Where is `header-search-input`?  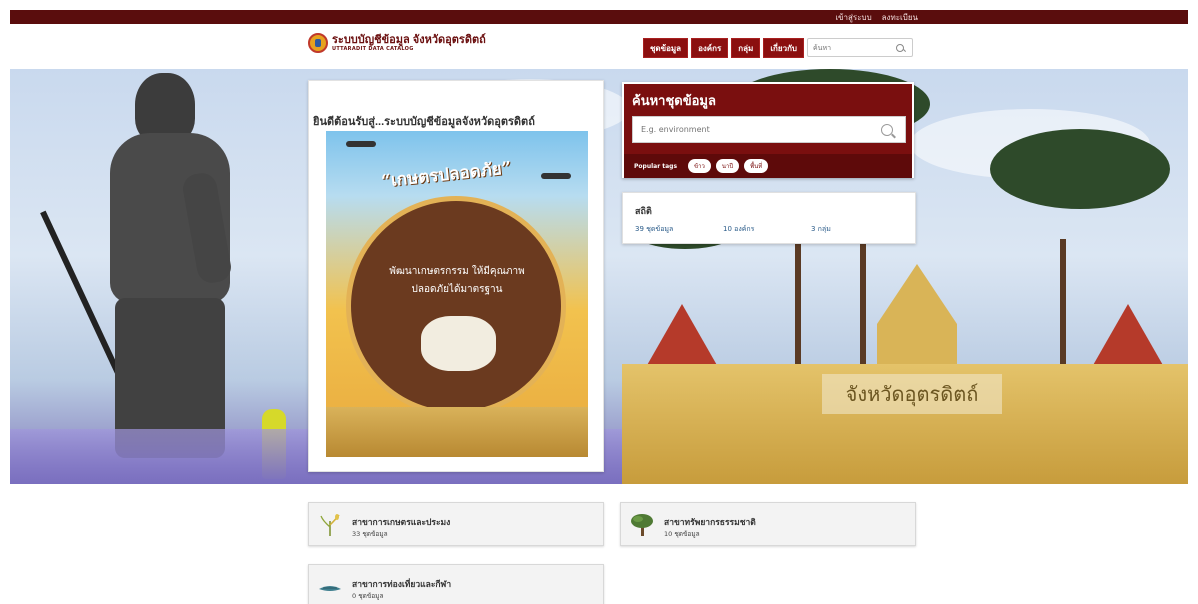 header-search-input is located at coordinates (850, 47).